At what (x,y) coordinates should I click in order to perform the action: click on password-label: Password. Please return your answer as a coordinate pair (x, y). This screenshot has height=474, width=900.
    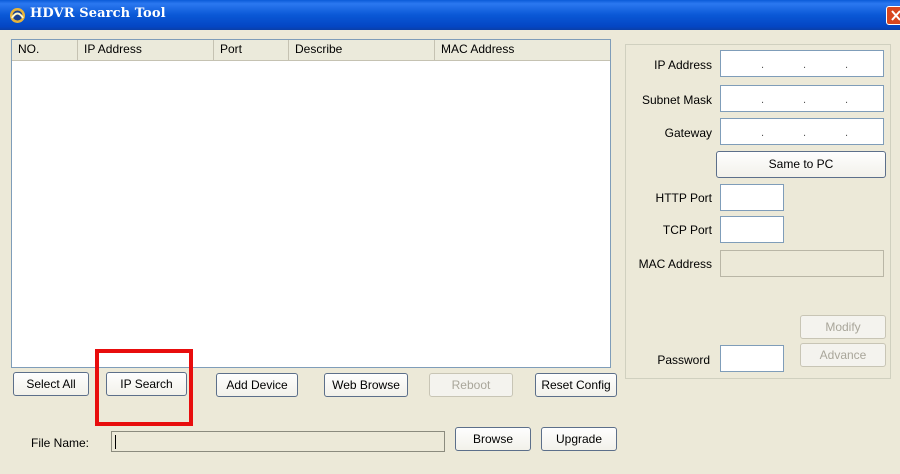
    Looking at the image, I should click on (683, 360).